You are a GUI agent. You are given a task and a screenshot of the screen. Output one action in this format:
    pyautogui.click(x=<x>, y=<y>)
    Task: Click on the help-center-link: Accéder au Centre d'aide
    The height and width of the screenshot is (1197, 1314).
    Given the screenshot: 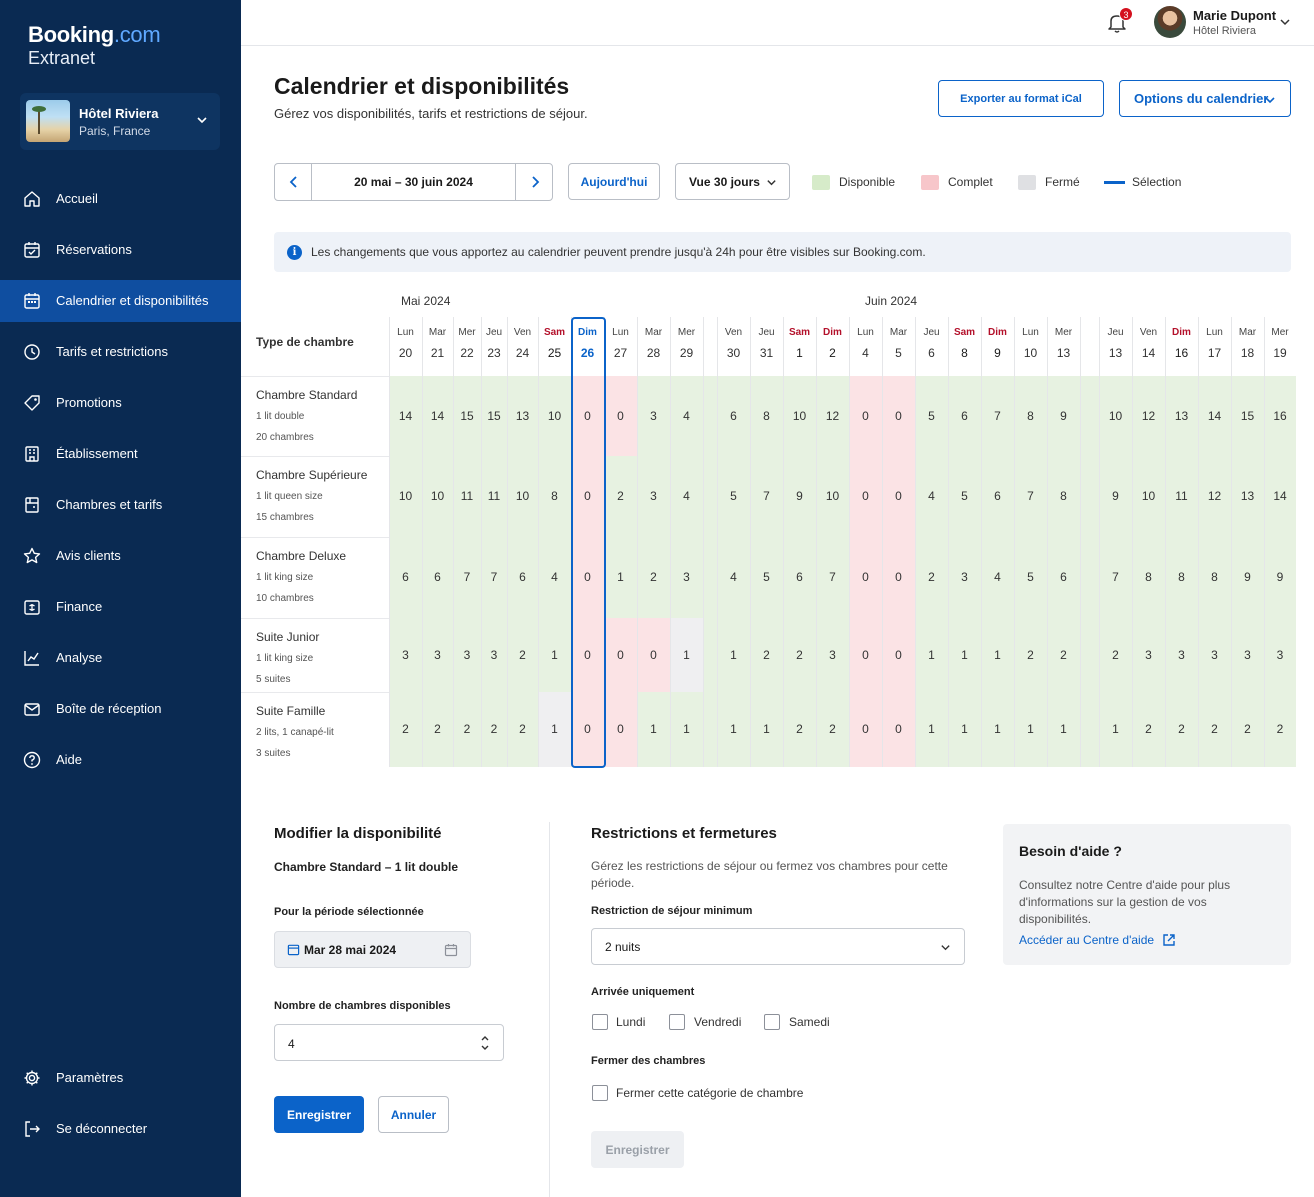 What is the action you would take?
    pyautogui.click(x=1097, y=938)
    